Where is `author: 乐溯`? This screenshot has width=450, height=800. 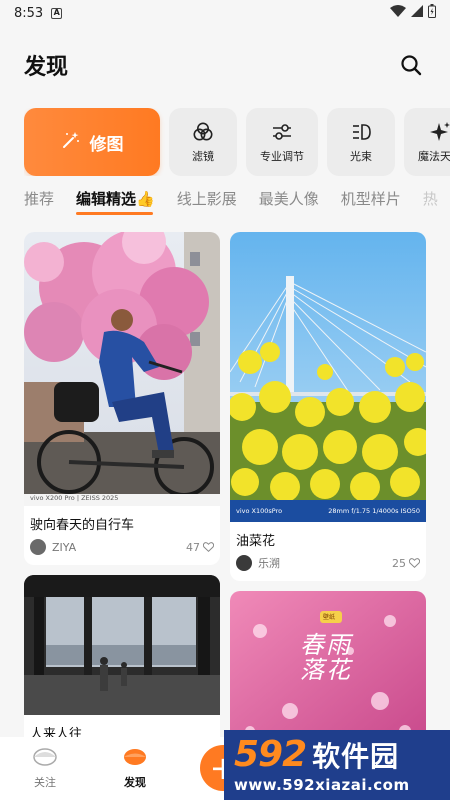 author: 乐溯 is located at coordinates (258, 563).